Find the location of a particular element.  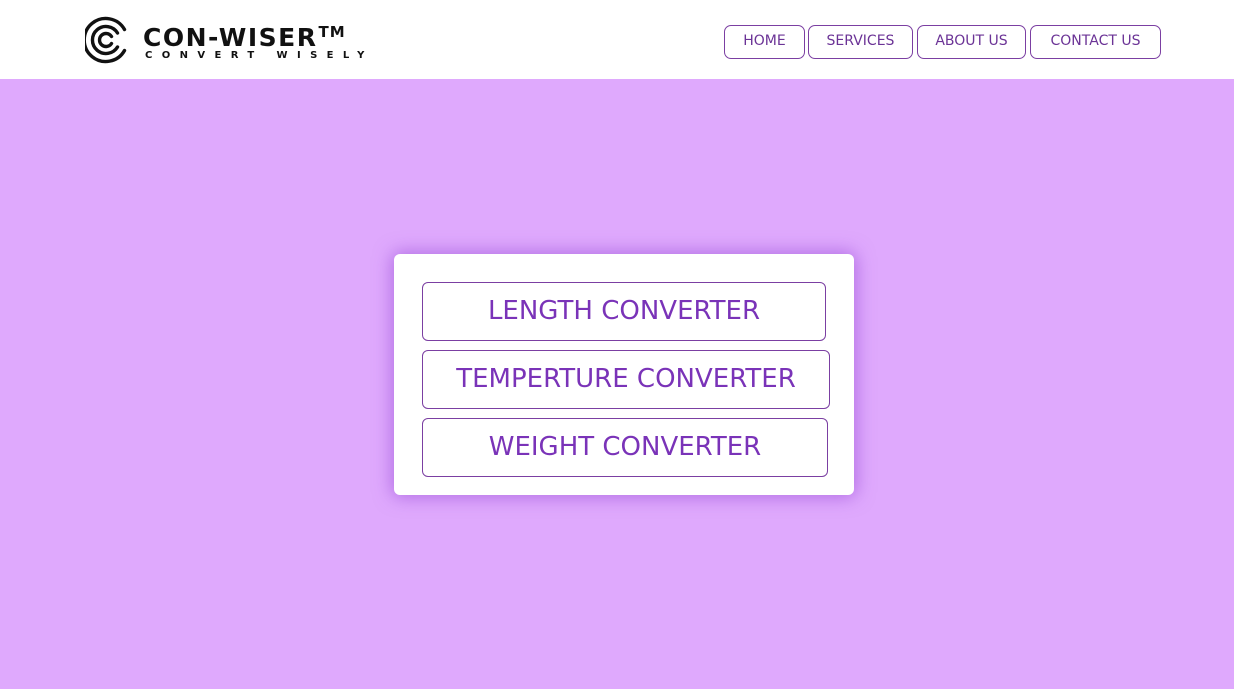

nav-services-button: SERVICES is located at coordinates (860, 42).